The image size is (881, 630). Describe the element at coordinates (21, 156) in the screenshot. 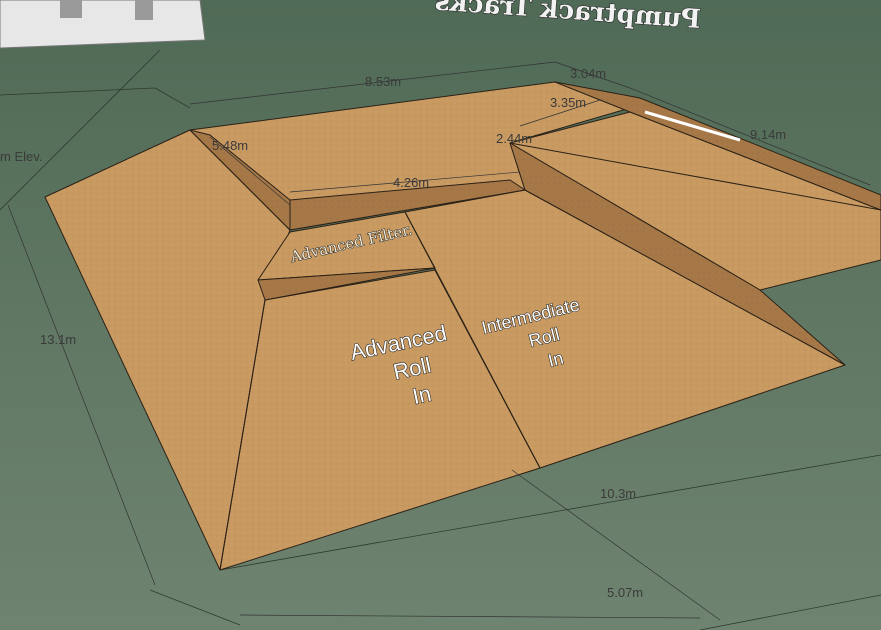

I see `dim-left-elev: m Elev.` at that location.